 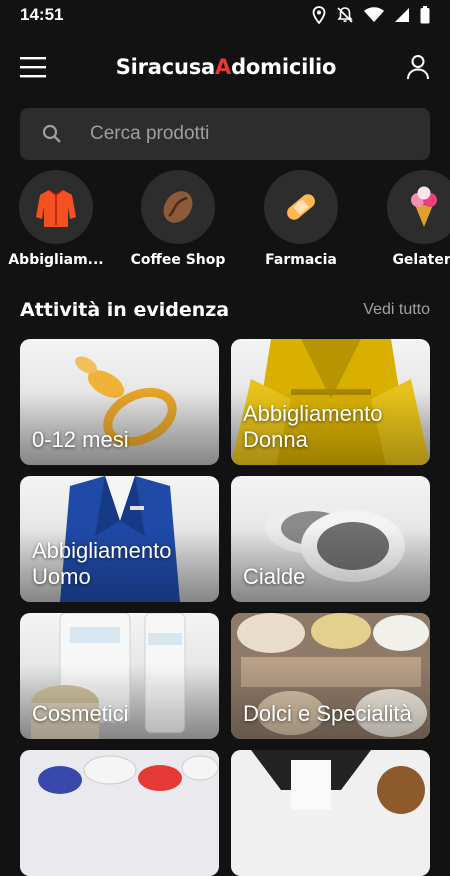 What do you see at coordinates (284, 67) in the screenshot?
I see `logo-part2: domicilio` at bounding box center [284, 67].